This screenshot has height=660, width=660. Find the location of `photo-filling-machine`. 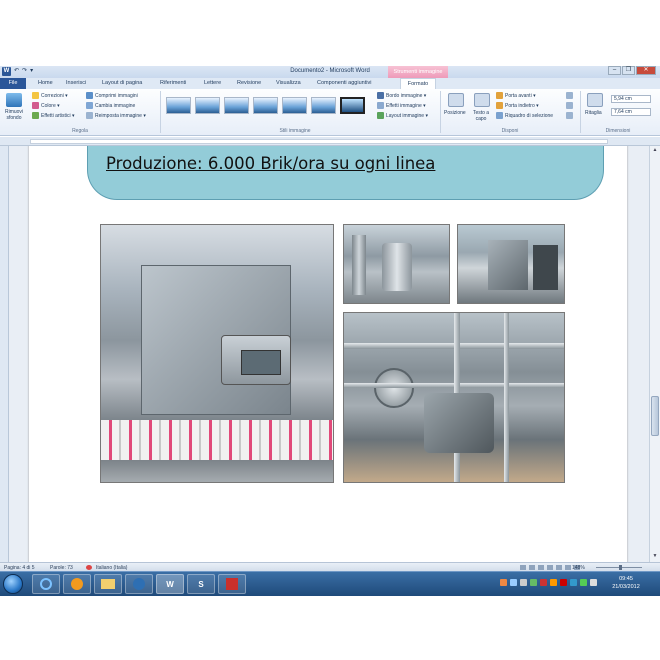

photo-filling-machine is located at coordinates (217, 353).